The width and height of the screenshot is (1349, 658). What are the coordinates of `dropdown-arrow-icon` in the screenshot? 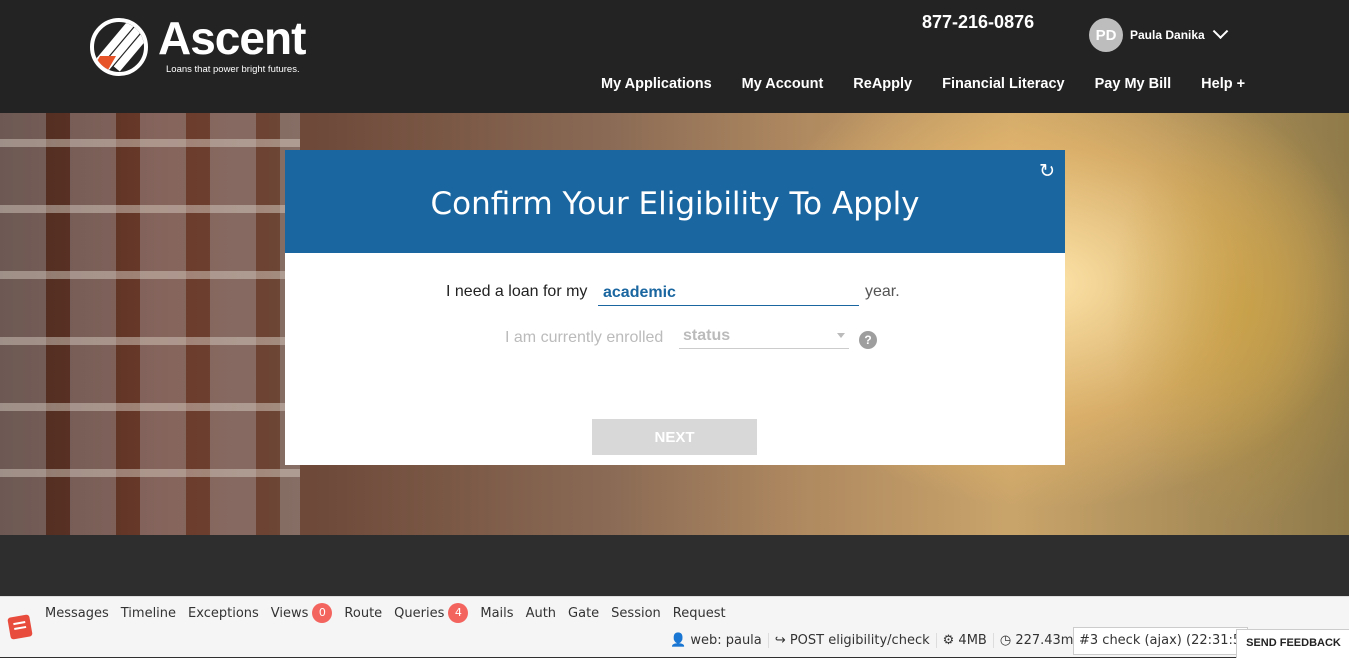 It's located at (841, 335).